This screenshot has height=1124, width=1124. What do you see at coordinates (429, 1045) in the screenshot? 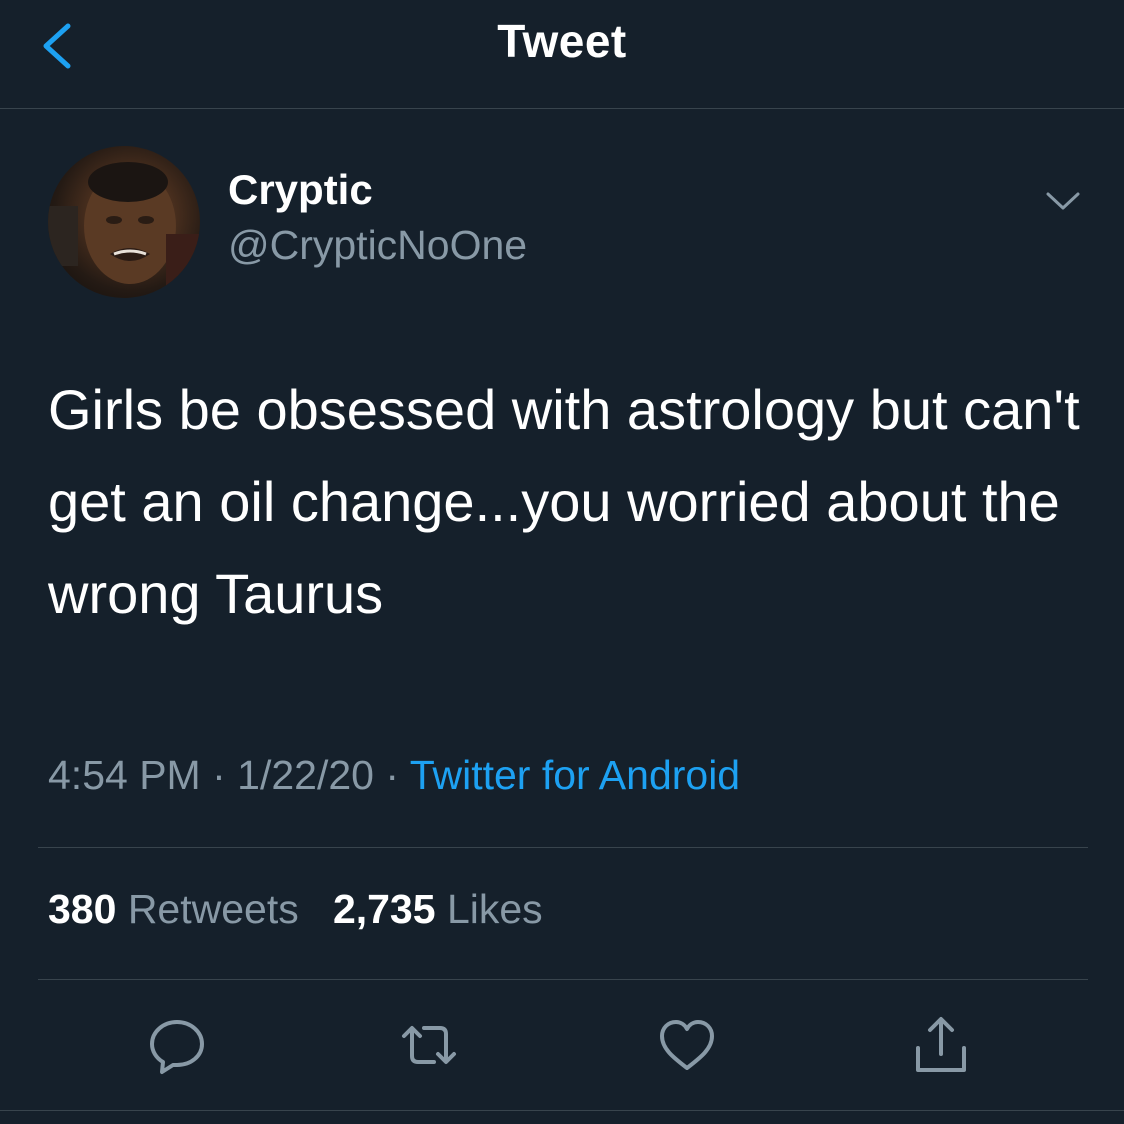
I see `retweet-icon` at bounding box center [429, 1045].